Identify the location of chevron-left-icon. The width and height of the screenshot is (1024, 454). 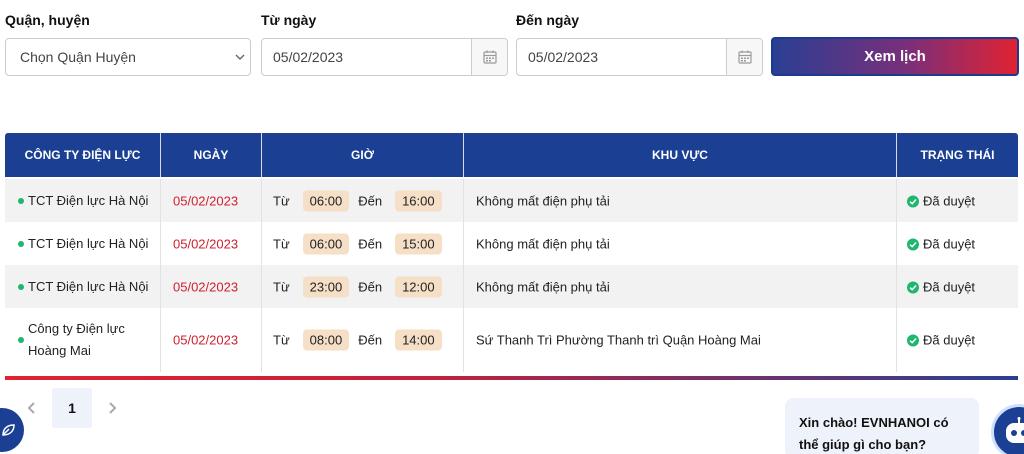
(32, 408).